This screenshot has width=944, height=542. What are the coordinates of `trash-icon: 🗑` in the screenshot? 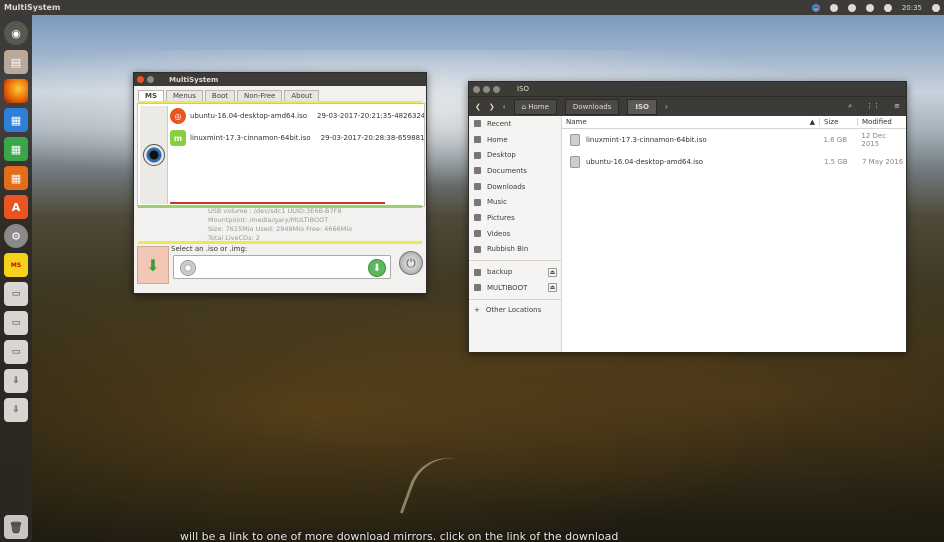 It's located at (16, 527).